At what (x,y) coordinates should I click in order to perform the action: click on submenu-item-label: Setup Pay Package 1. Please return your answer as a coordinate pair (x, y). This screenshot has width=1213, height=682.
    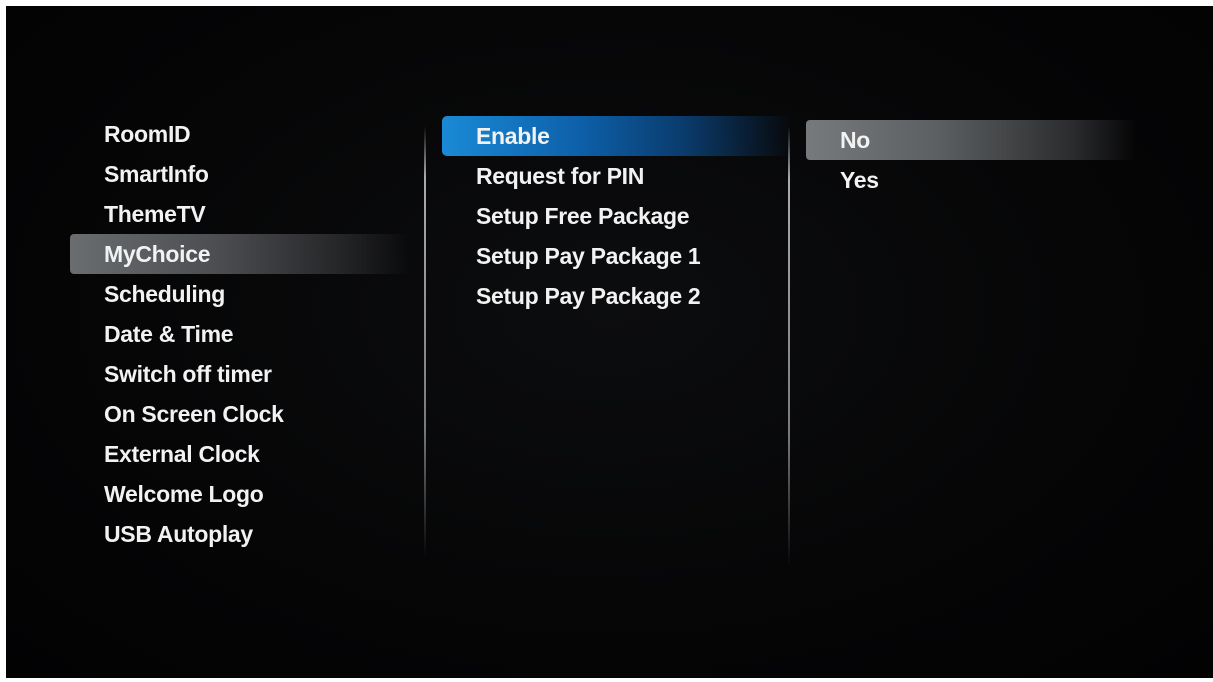
    Looking at the image, I should click on (588, 256).